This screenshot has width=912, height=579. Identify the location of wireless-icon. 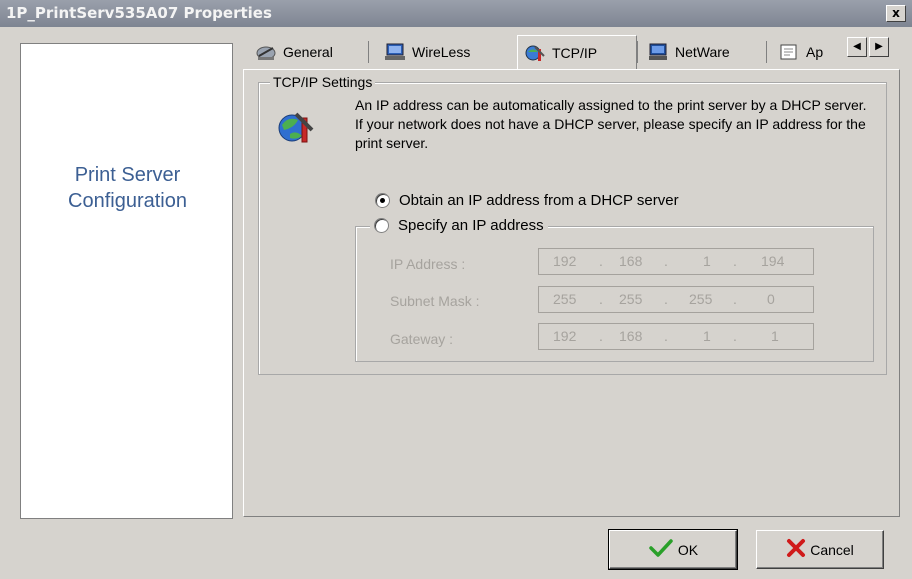
(395, 52).